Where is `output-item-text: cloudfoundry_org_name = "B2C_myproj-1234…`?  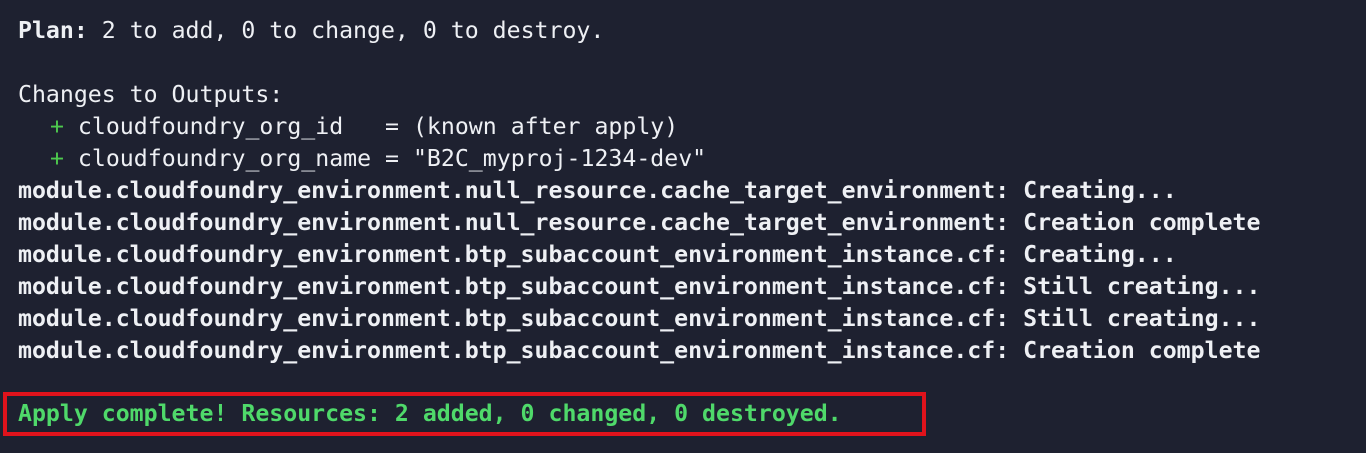
output-item-text: cloudfoundry_org_name = "B2C_myproj-1234… is located at coordinates (385, 158).